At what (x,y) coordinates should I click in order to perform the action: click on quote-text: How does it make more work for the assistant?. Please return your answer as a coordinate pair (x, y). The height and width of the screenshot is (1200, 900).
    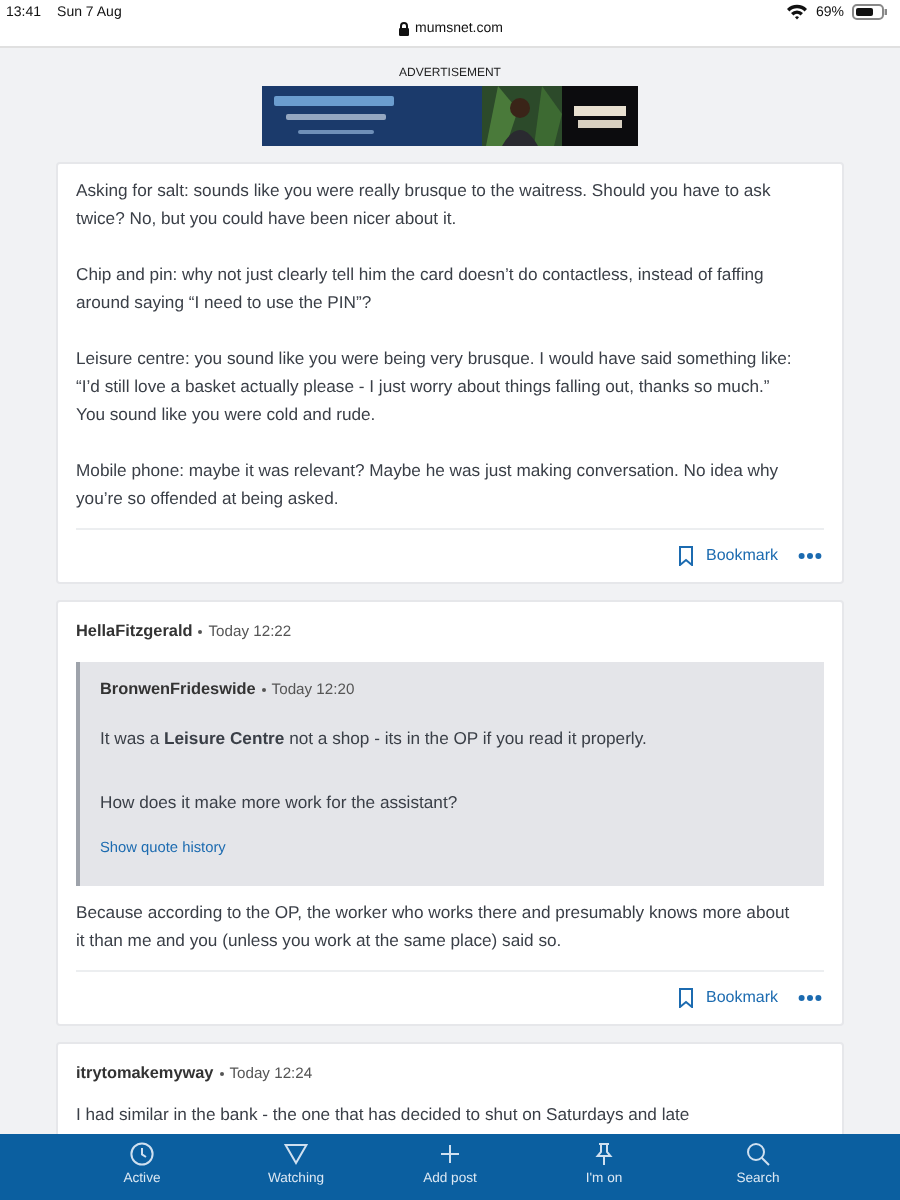
    Looking at the image, I should click on (280, 803).